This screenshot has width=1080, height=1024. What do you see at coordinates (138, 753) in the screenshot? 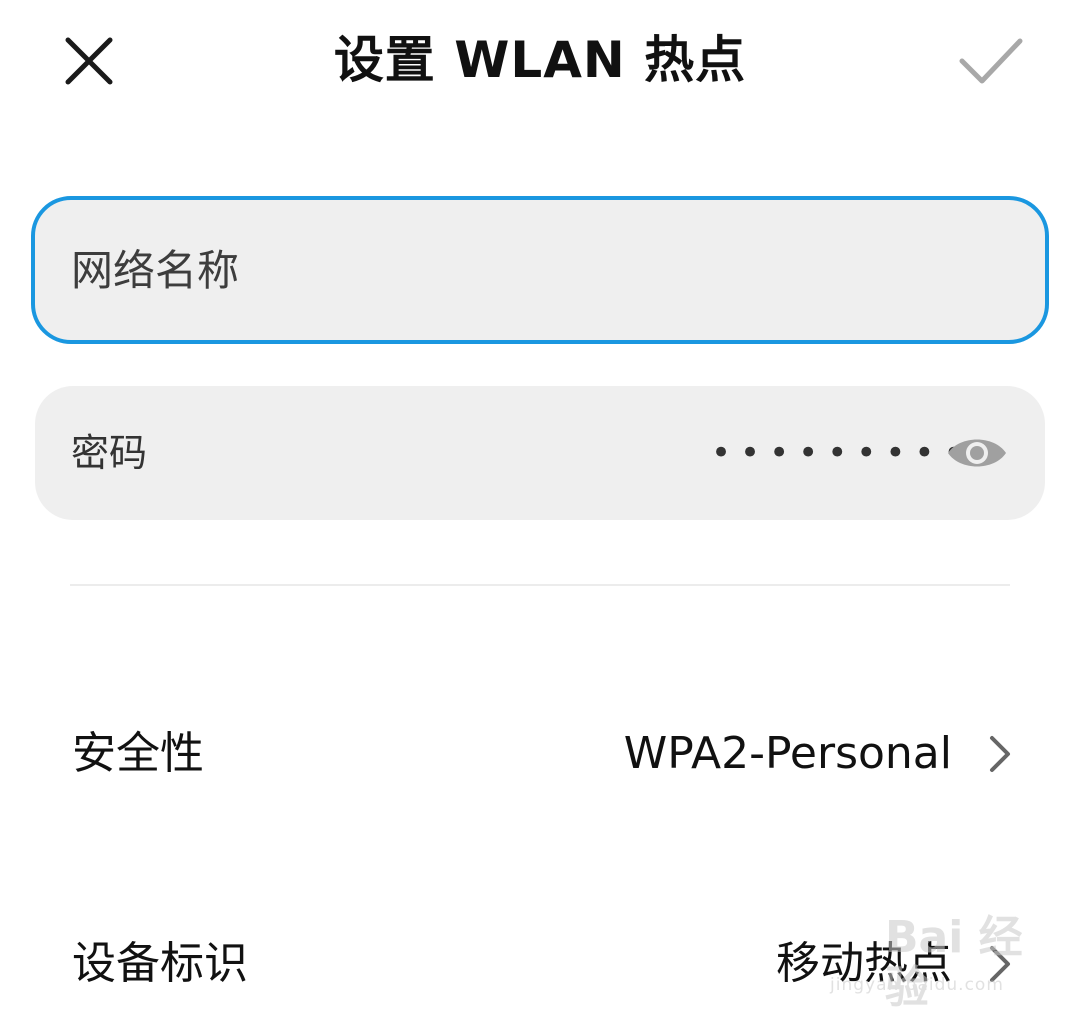
I see `security-label: 安全性` at bounding box center [138, 753].